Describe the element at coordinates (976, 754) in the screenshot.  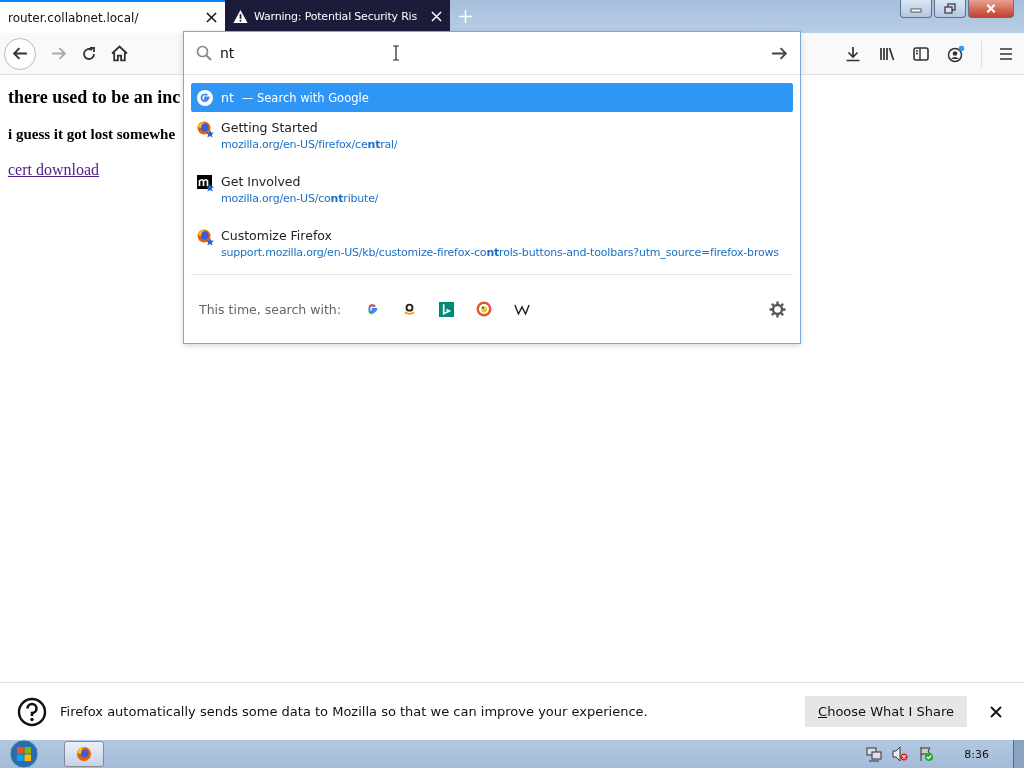
I see `clock: 8:36` at that location.